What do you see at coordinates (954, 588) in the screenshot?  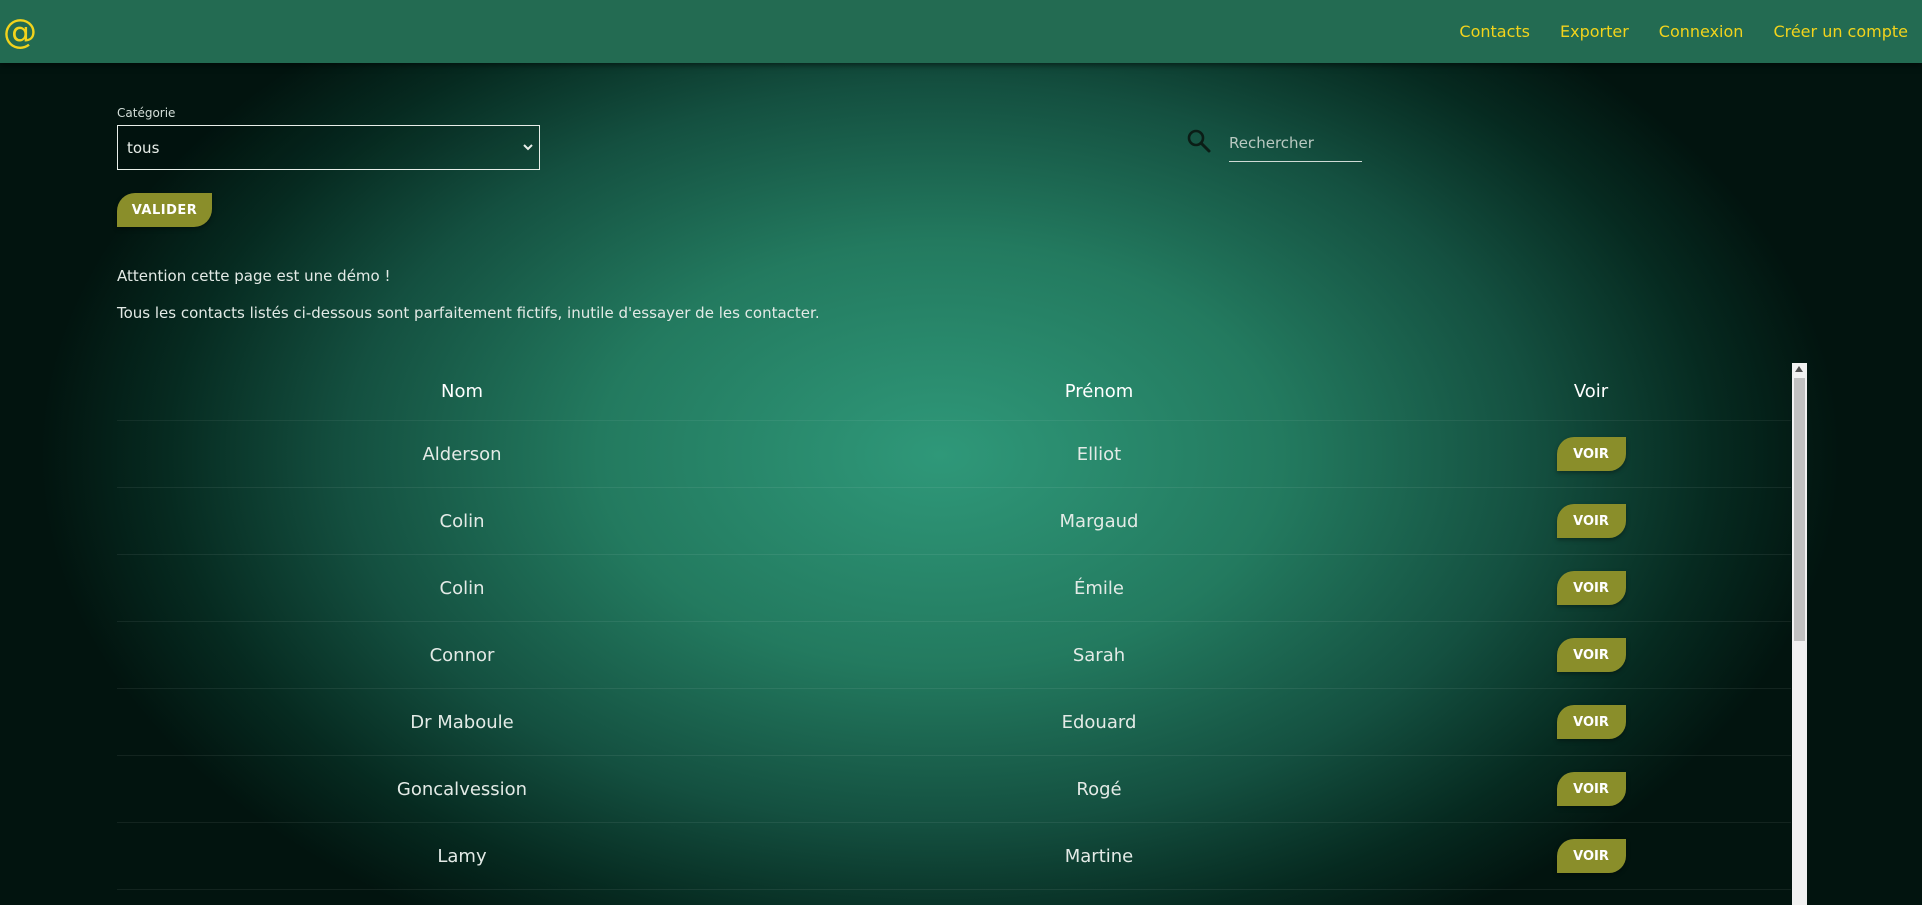 I see `table-row: Colin Émile VOIR` at bounding box center [954, 588].